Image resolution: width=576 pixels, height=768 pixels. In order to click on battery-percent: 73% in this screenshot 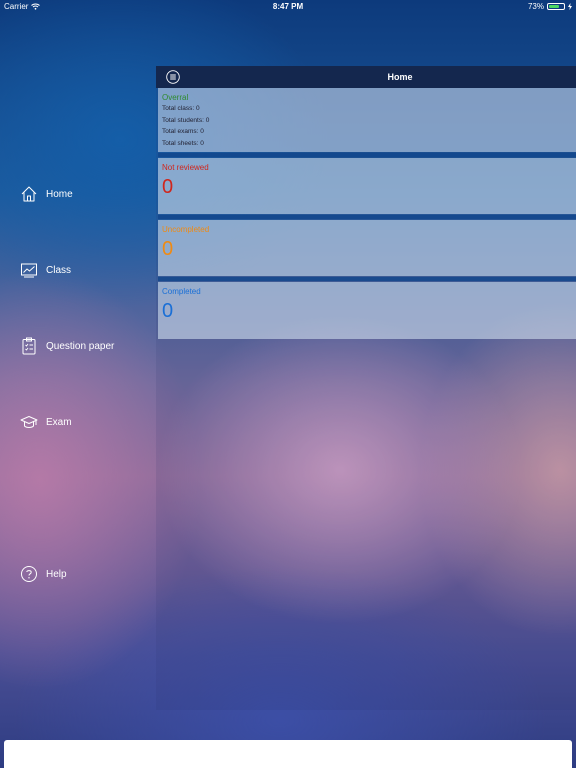, I will do `click(535, 6)`.